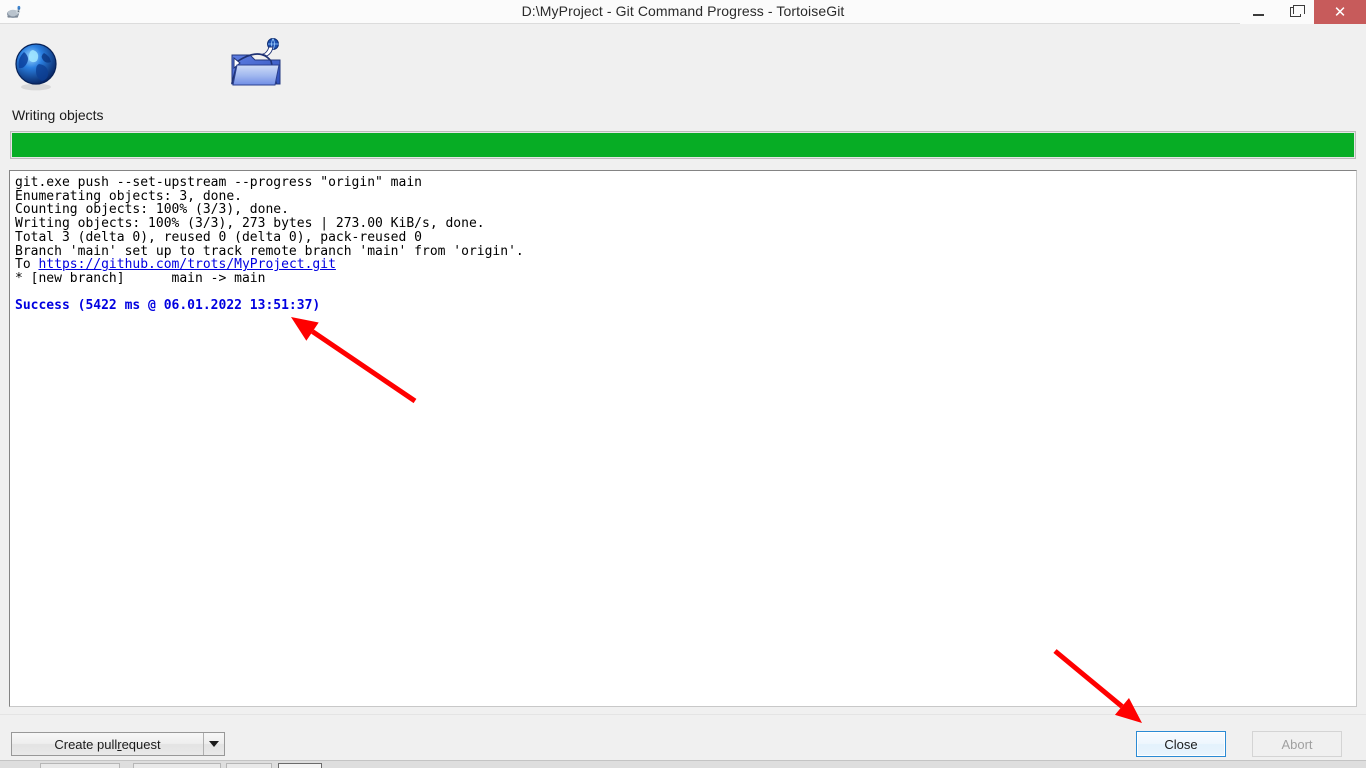 This screenshot has width=1366, height=768. Describe the element at coordinates (683, 737) in the screenshot. I see `button-bar: Create pull r equest Close Abort` at that location.